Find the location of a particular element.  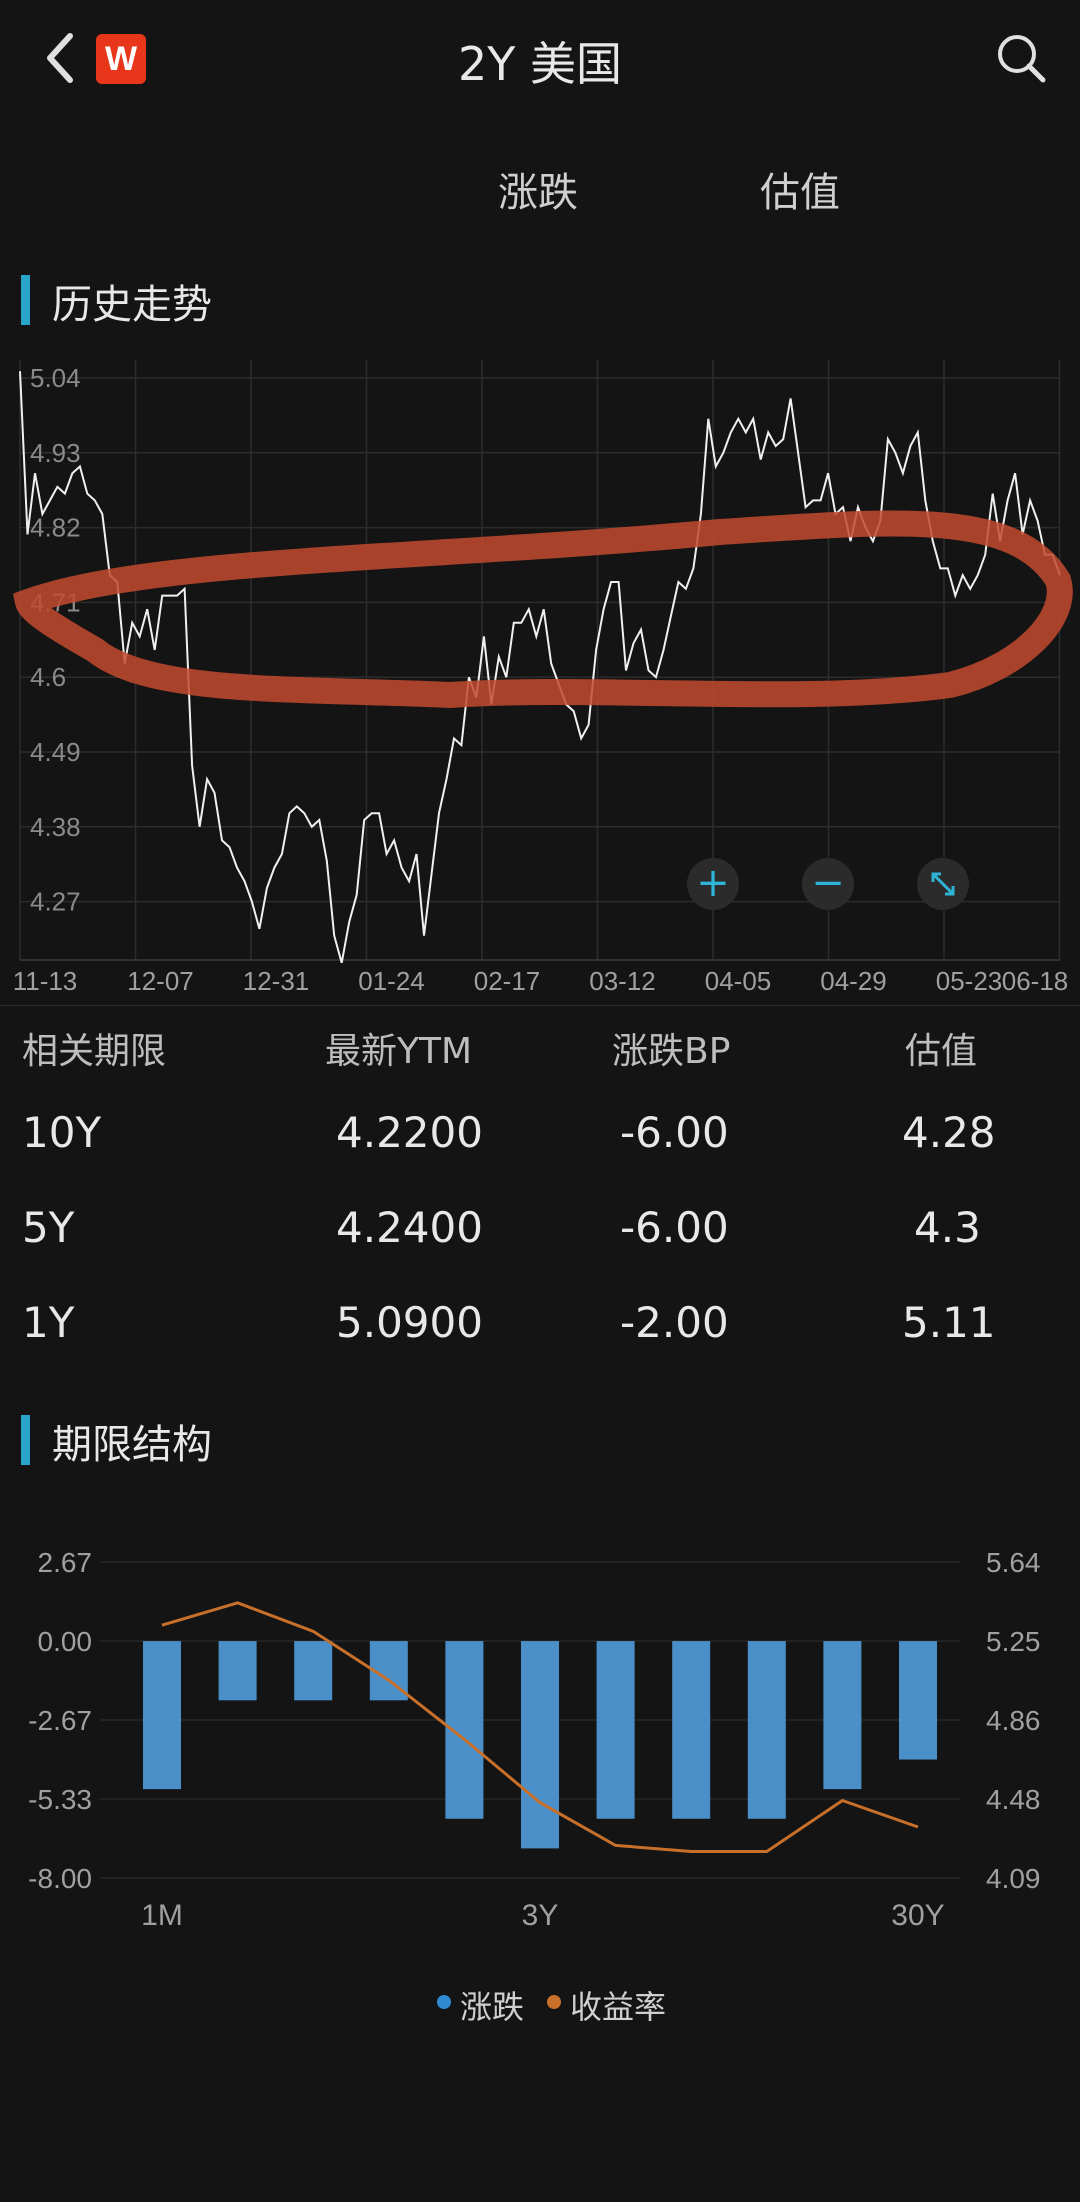

legend-label-yield: 收益率 is located at coordinates (618, 2005).